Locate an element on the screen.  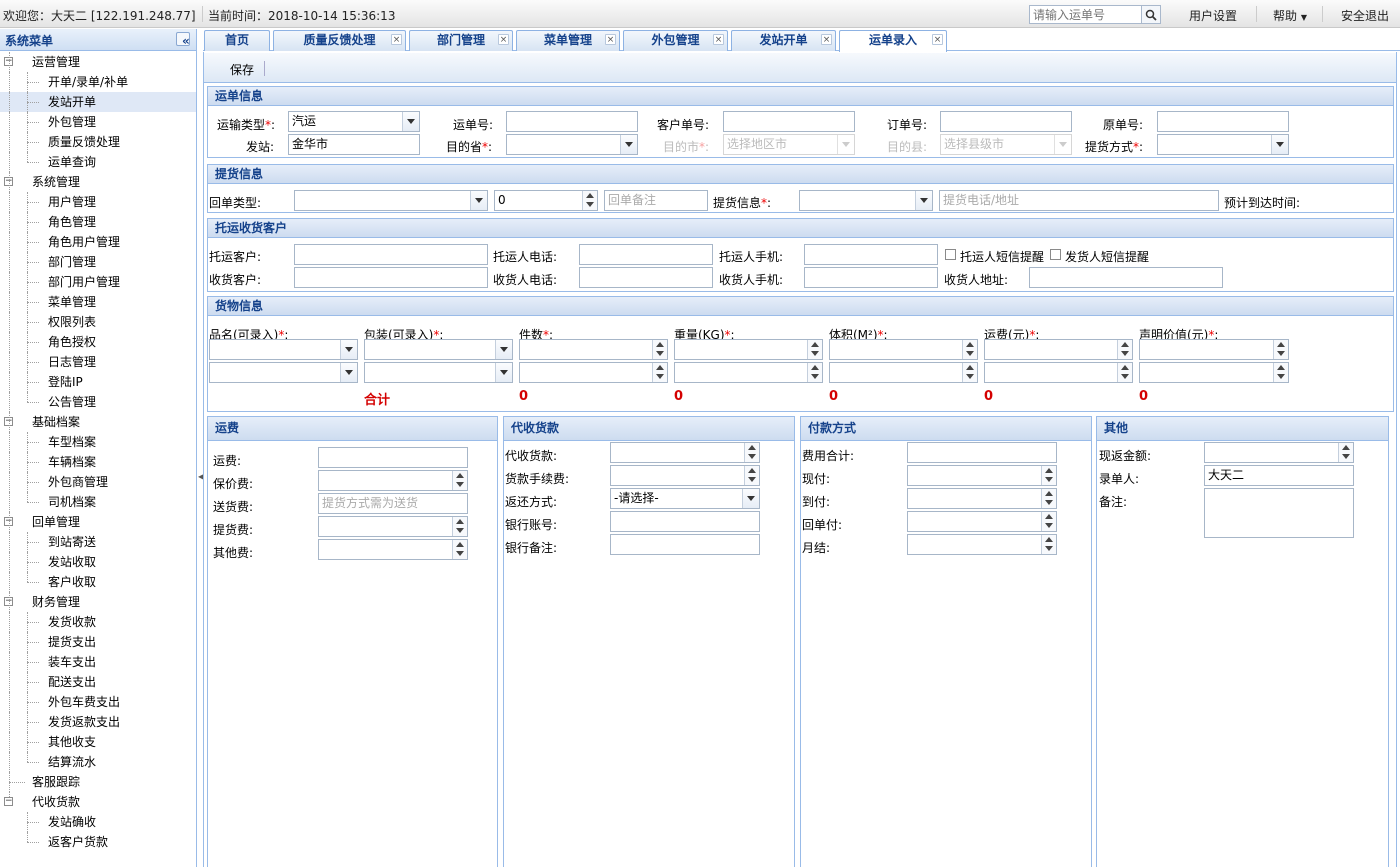
dest-county-select: 选择县级市 is located at coordinates (1006, 144).